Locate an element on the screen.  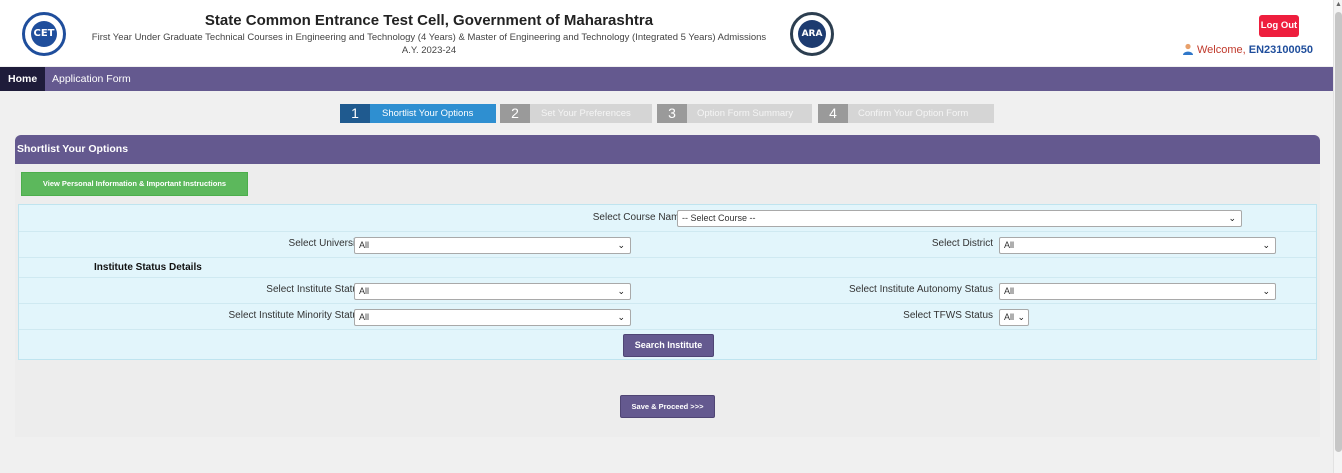
scroll-thumb is located at coordinates (1338, 232).